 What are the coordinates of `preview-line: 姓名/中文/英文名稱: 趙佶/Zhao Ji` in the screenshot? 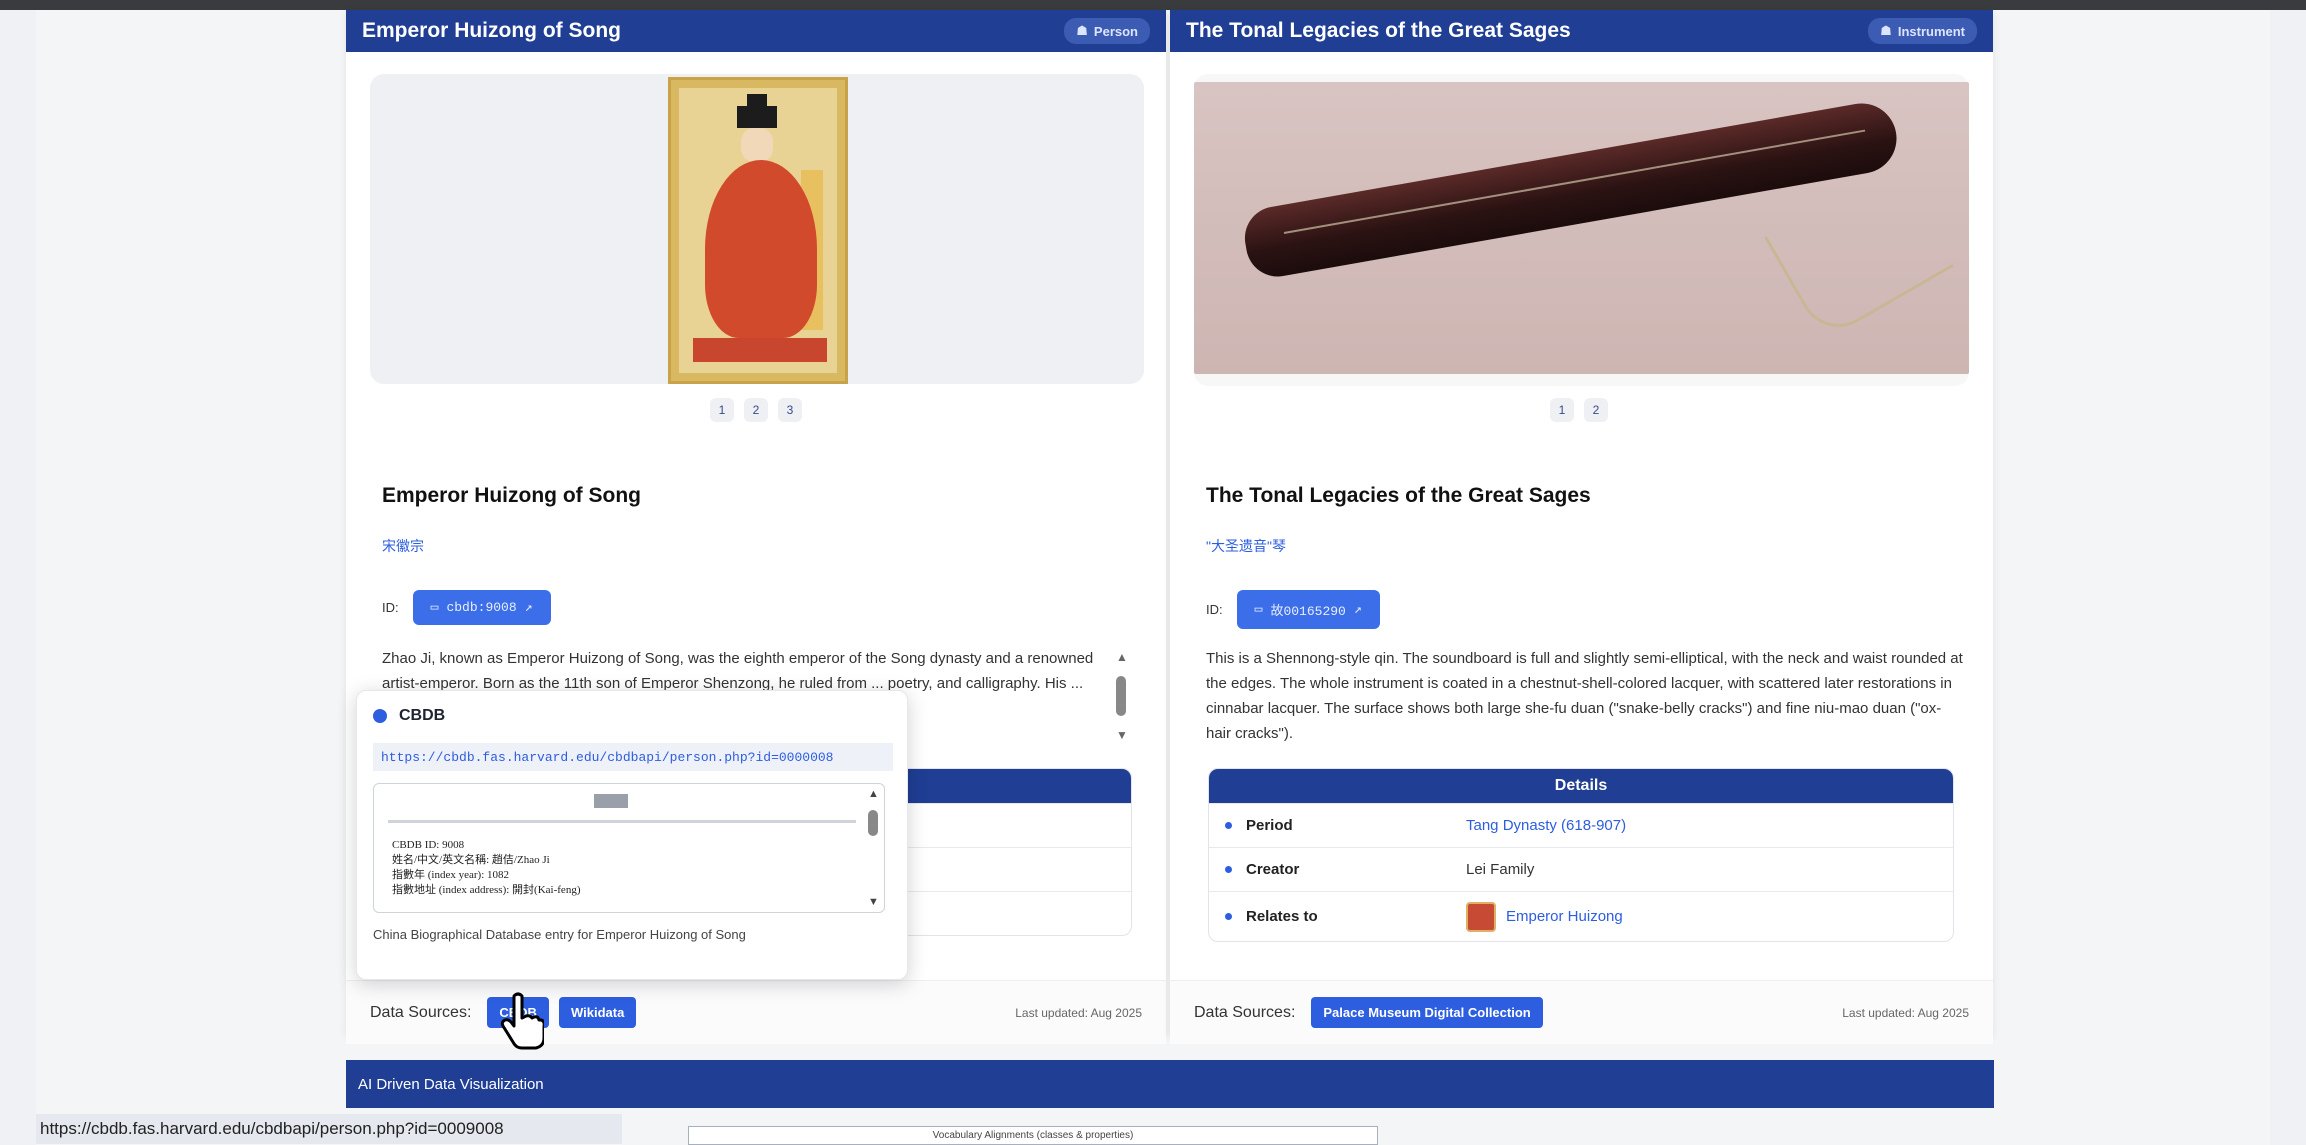 It's located at (471, 860).